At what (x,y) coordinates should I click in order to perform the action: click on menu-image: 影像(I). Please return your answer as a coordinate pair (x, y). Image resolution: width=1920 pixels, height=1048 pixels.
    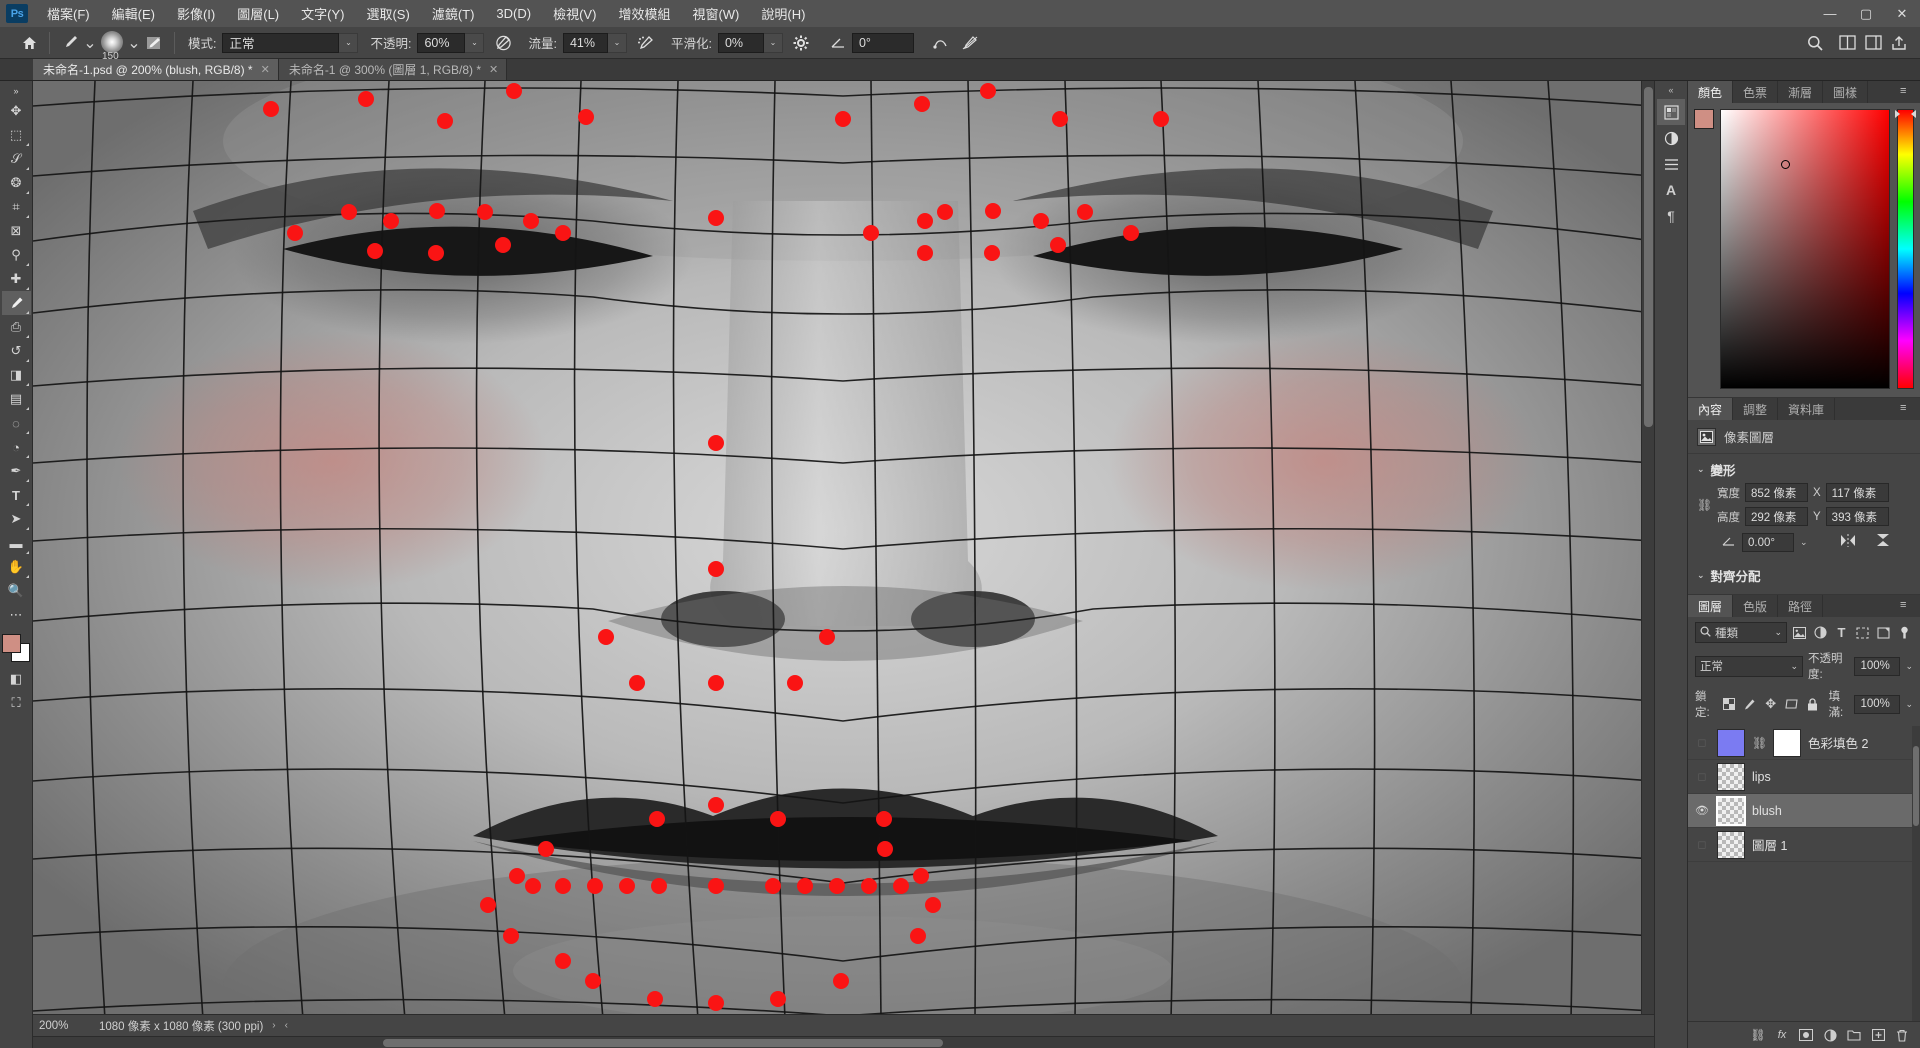
    Looking at the image, I should click on (196, 13).